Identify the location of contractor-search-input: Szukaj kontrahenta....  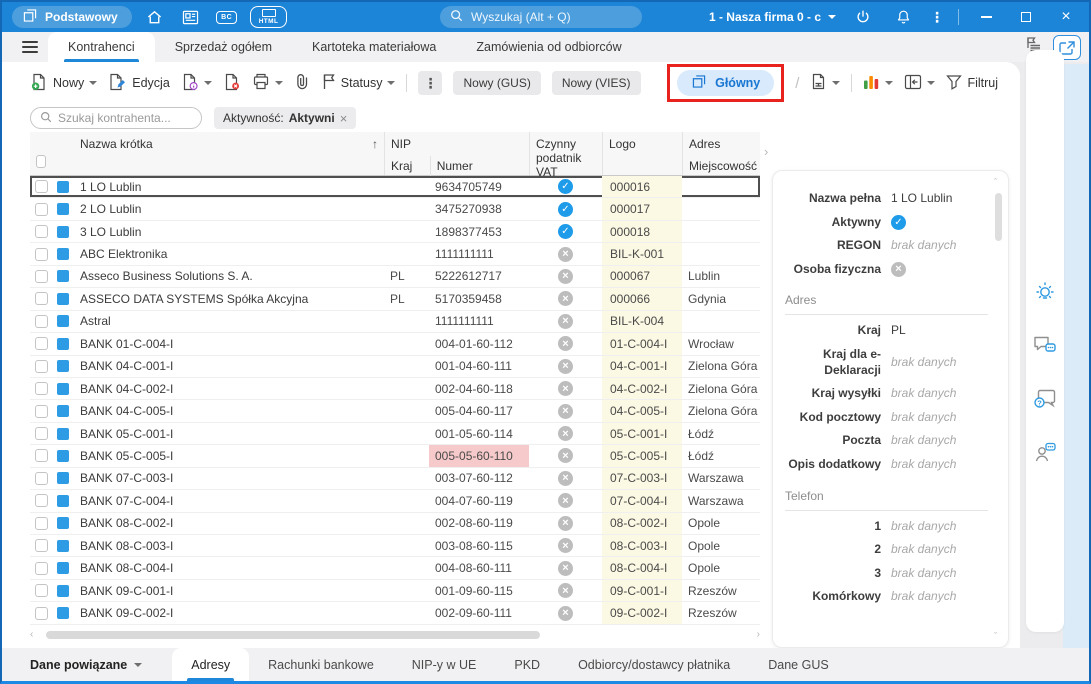
(116, 118).